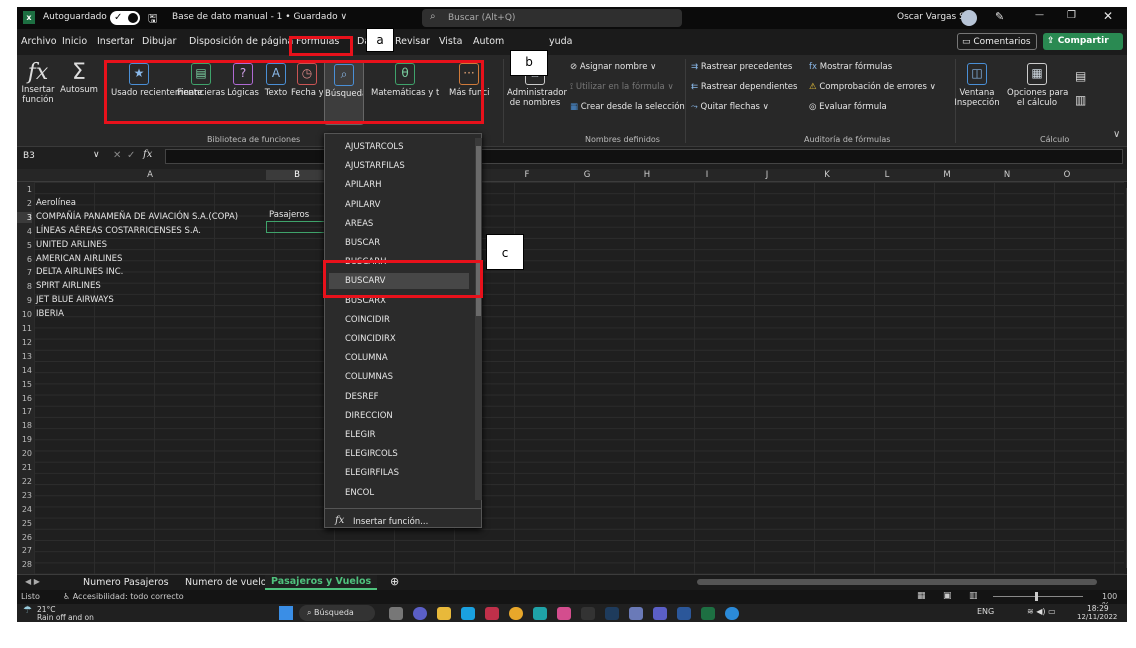 This screenshot has width=1136, height=648. What do you see at coordinates (24, 356) in the screenshot?
I see `row-header: 13` at bounding box center [24, 356].